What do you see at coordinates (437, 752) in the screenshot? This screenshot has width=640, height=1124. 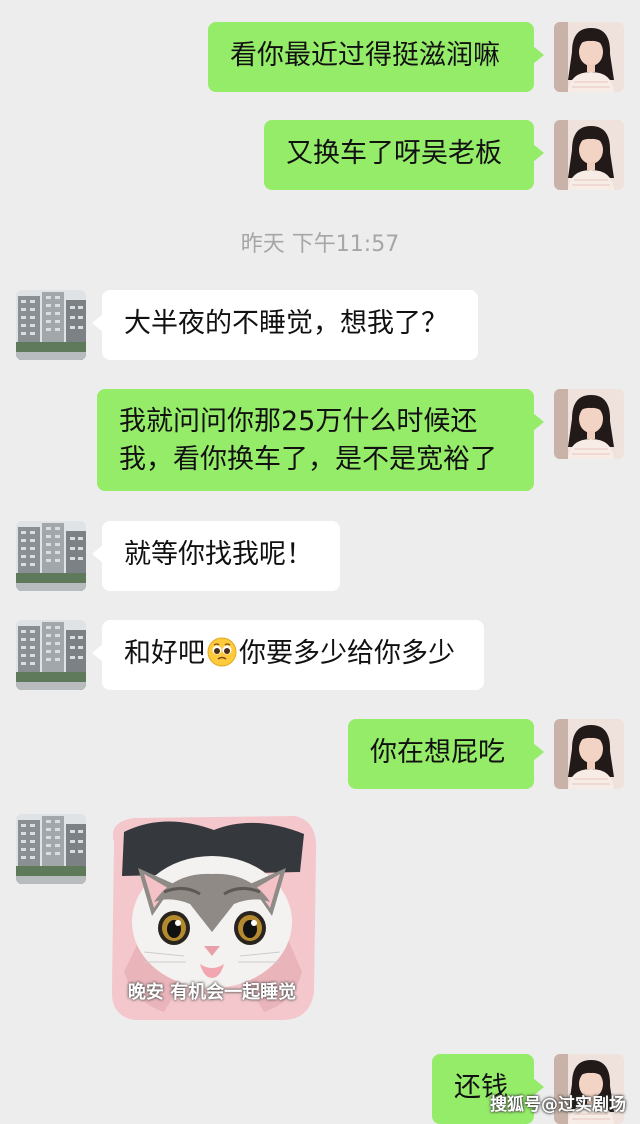 I see `message-text: 你在想屁吃` at bounding box center [437, 752].